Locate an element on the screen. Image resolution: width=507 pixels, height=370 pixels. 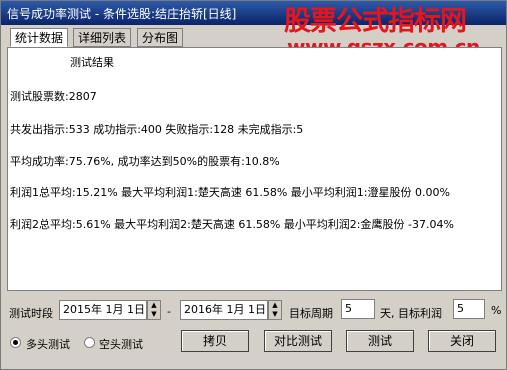
target-period-input: 5 is located at coordinates (358, 309).